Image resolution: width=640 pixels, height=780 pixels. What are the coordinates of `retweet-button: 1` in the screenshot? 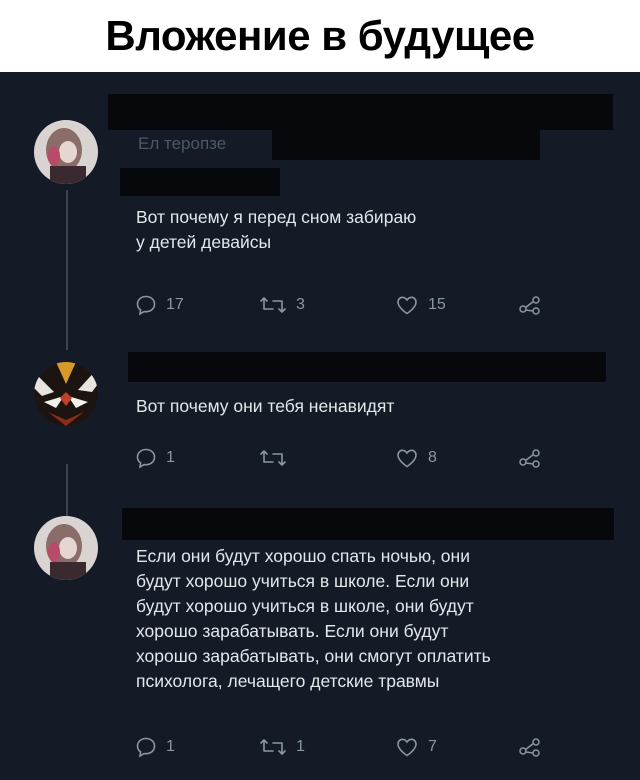 It's located at (282, 747).